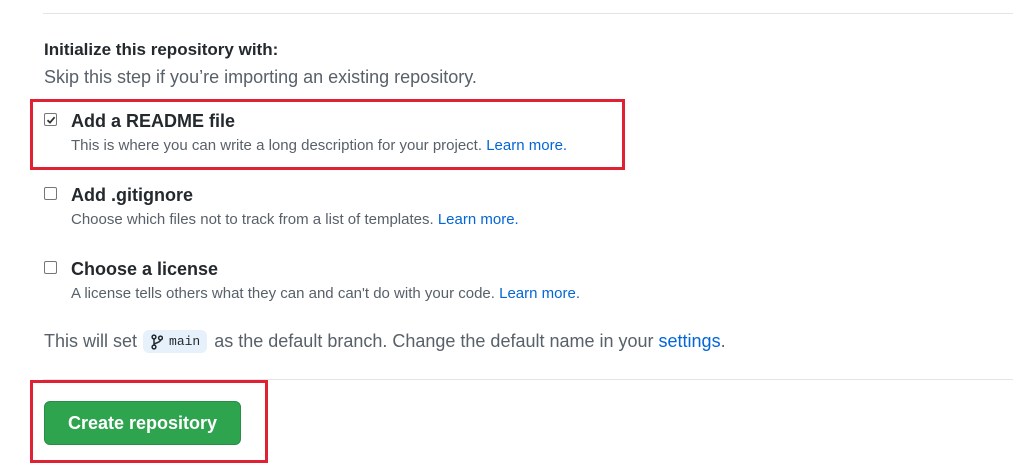 This screenshot has width=1024, height=474. What do you see at coordinates (528, 13) in the screenshot?
I see `top-divider` at bounding box center [528, 13].